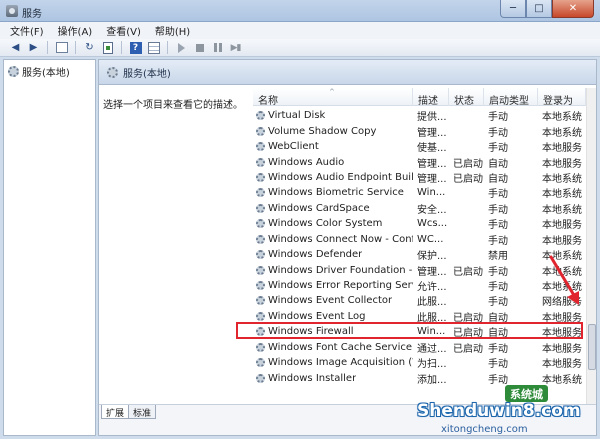 The height and width of the screenshot is (439, 600). I want to click on column-startup-type: 启动类型, so click(511, 97).